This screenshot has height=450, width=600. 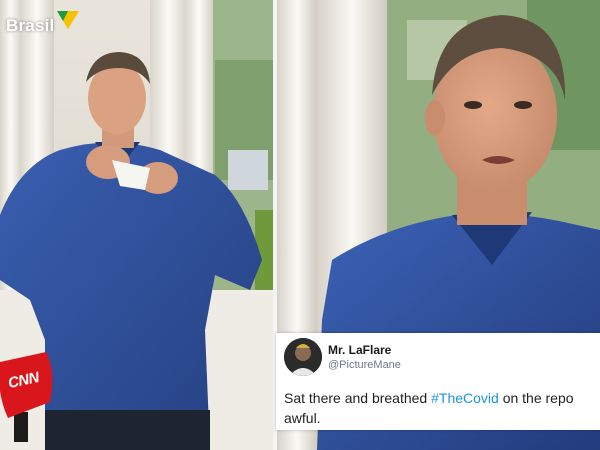 I want to click on cnn-microphone: CNN, so click(x=28, y=397).